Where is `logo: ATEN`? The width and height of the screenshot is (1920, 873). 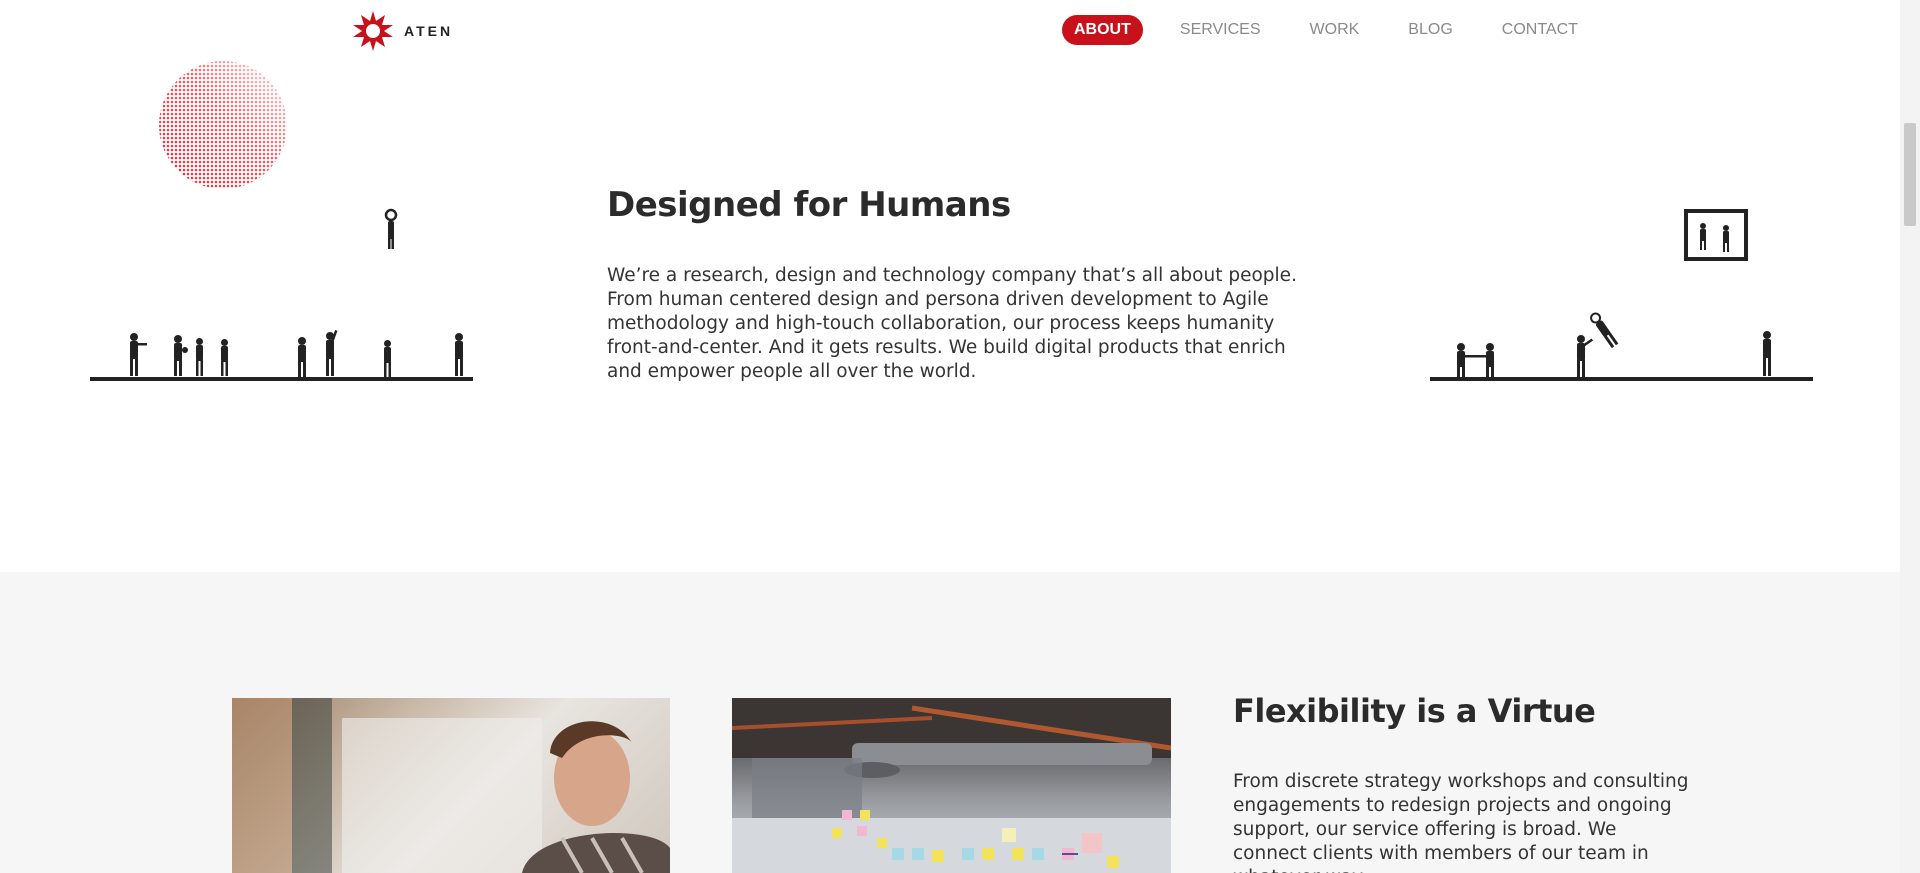
logo: ATEN is located at coordinates (402, 31).